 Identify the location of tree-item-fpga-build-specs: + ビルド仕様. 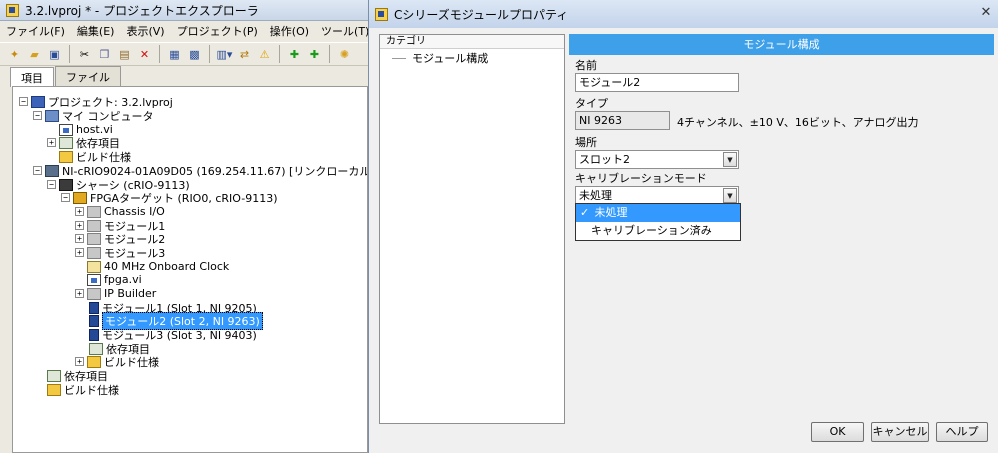
(117, 362).